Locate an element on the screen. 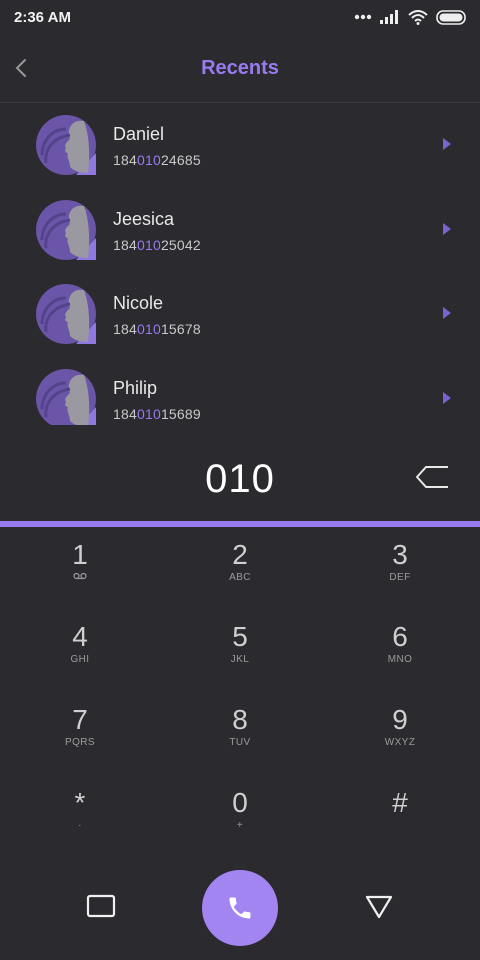 The image size is (480, 960). contact-item-jeesica: Jeesica 18401025042 is located at coordinates (240, 230).